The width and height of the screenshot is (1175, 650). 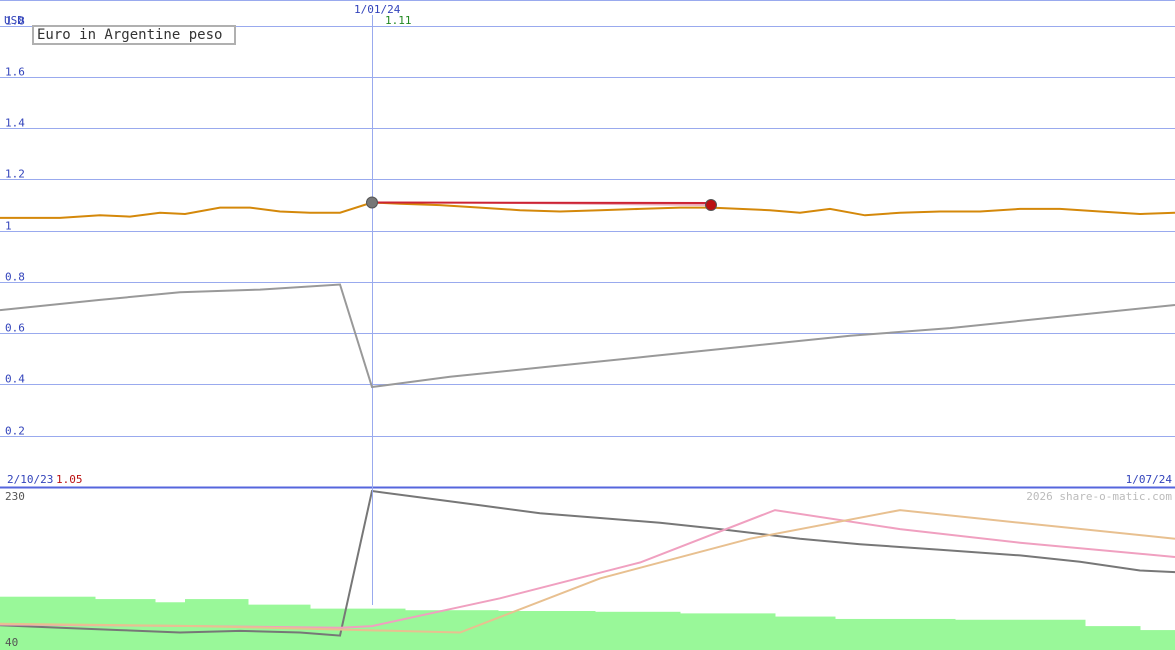 What do you see at coordinates (14, 20) in the screenshot?
I see `unit-label: USD` at bounding box center [14, 20].